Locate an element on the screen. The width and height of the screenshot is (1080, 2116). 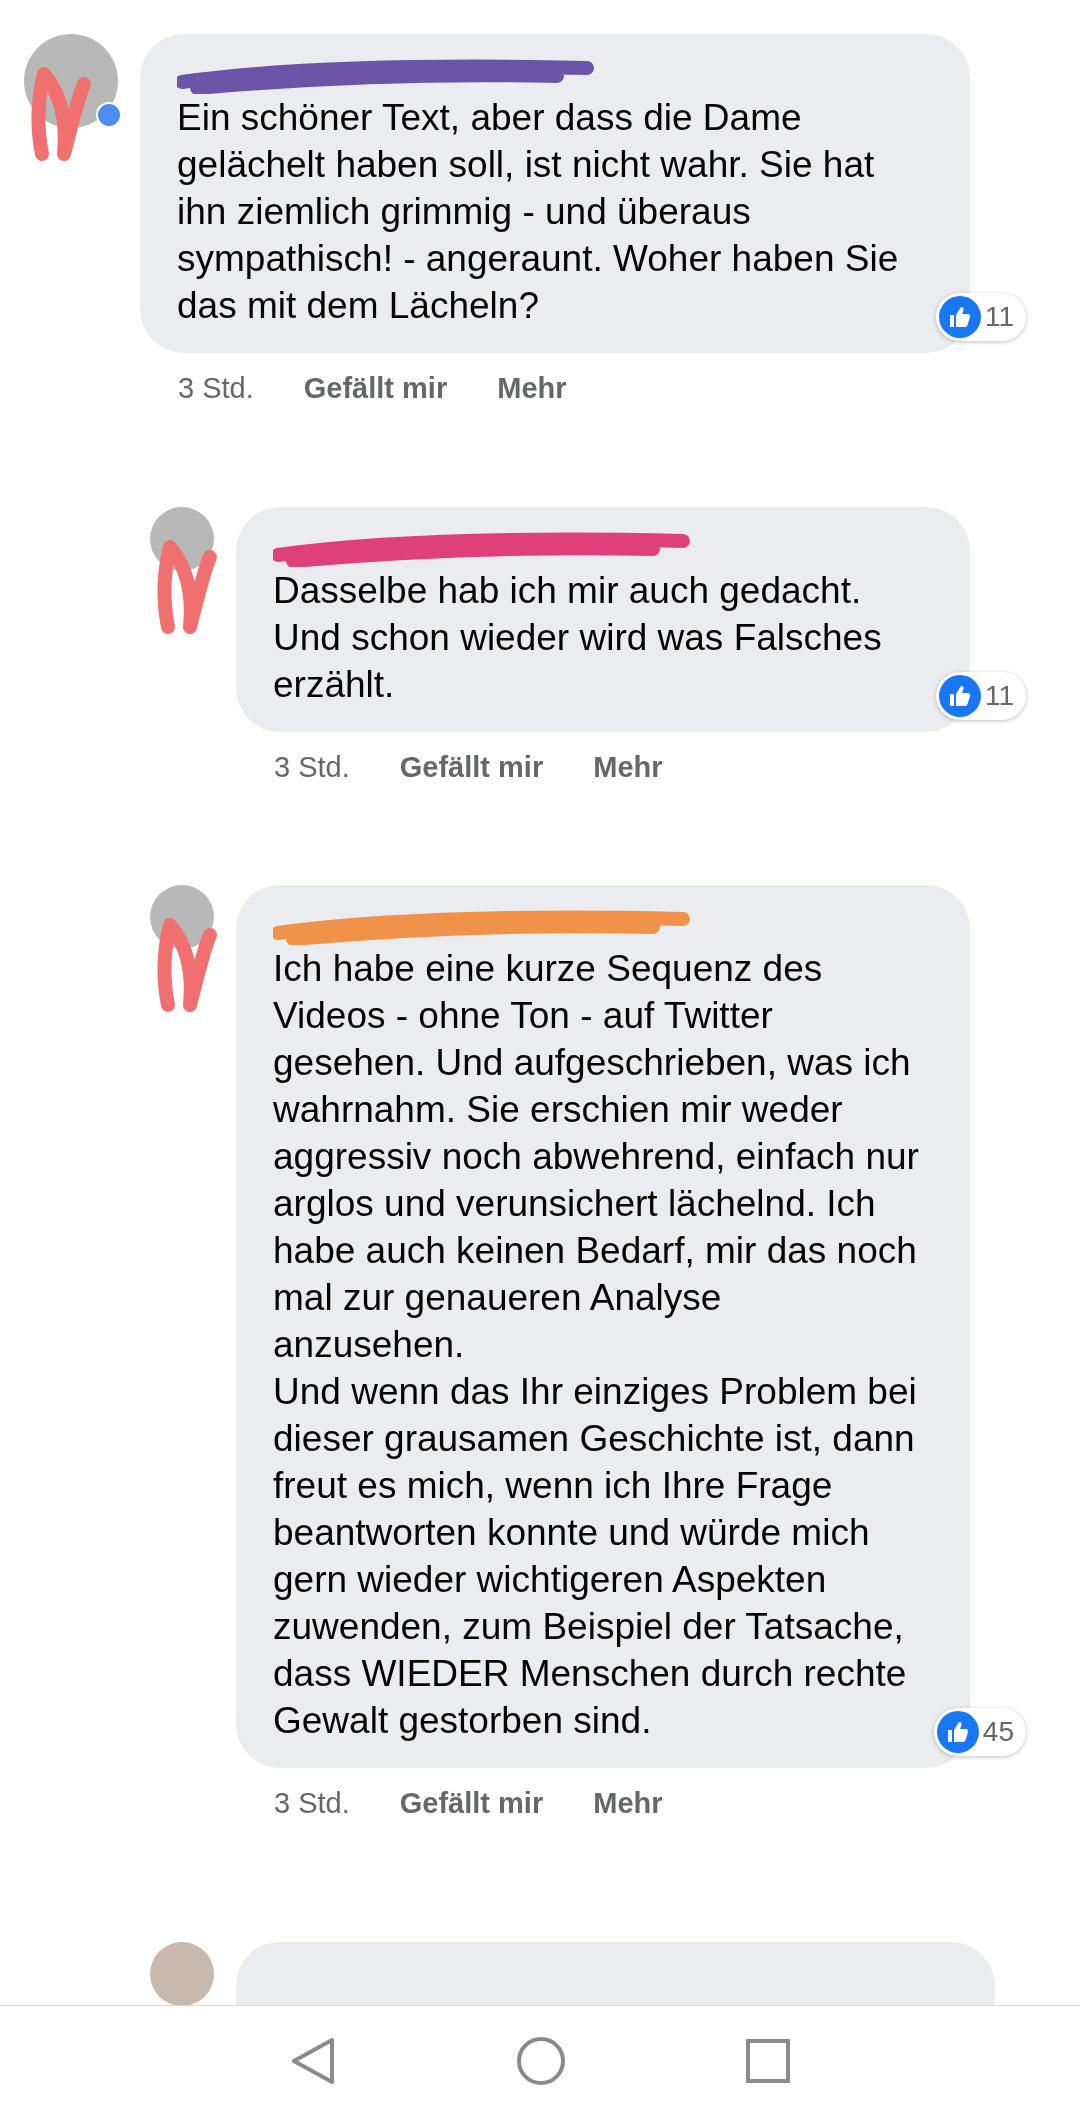
home-icon is located at coordinates (541, 2061).